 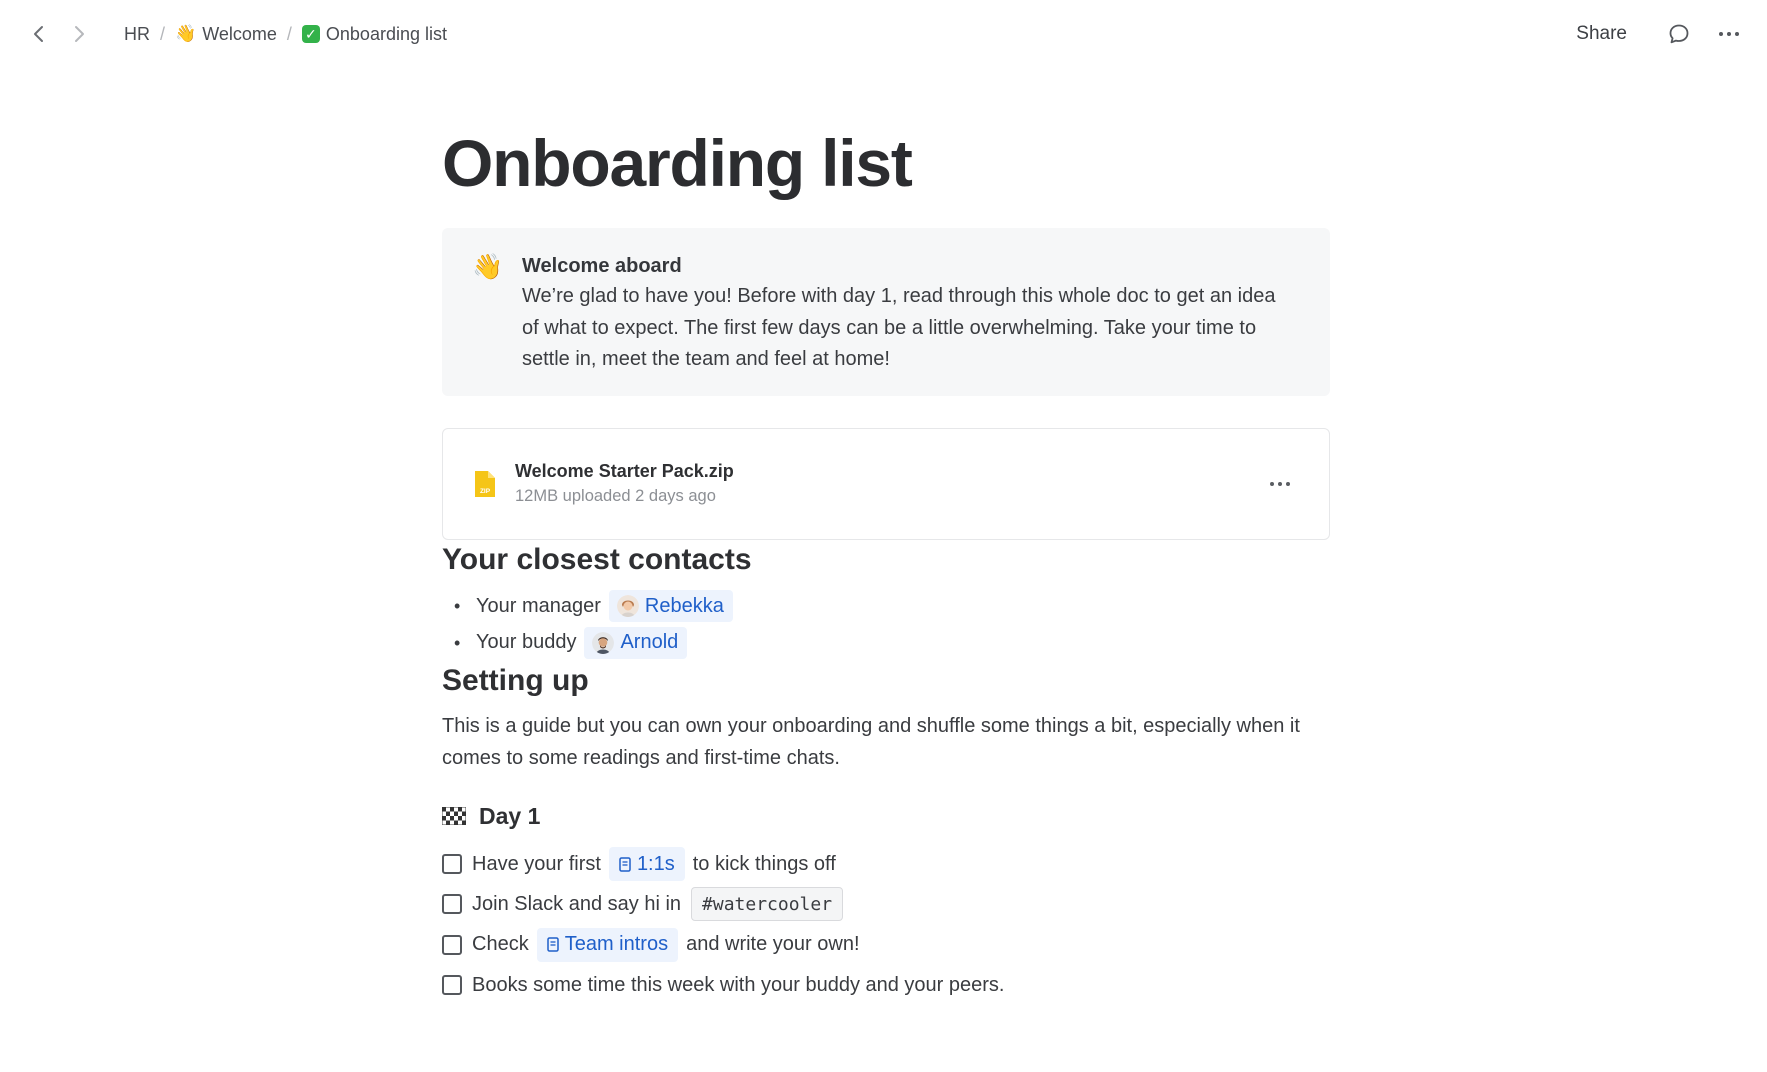 I want to click on mention-name: Rebekka, so click(x=684, y=605).